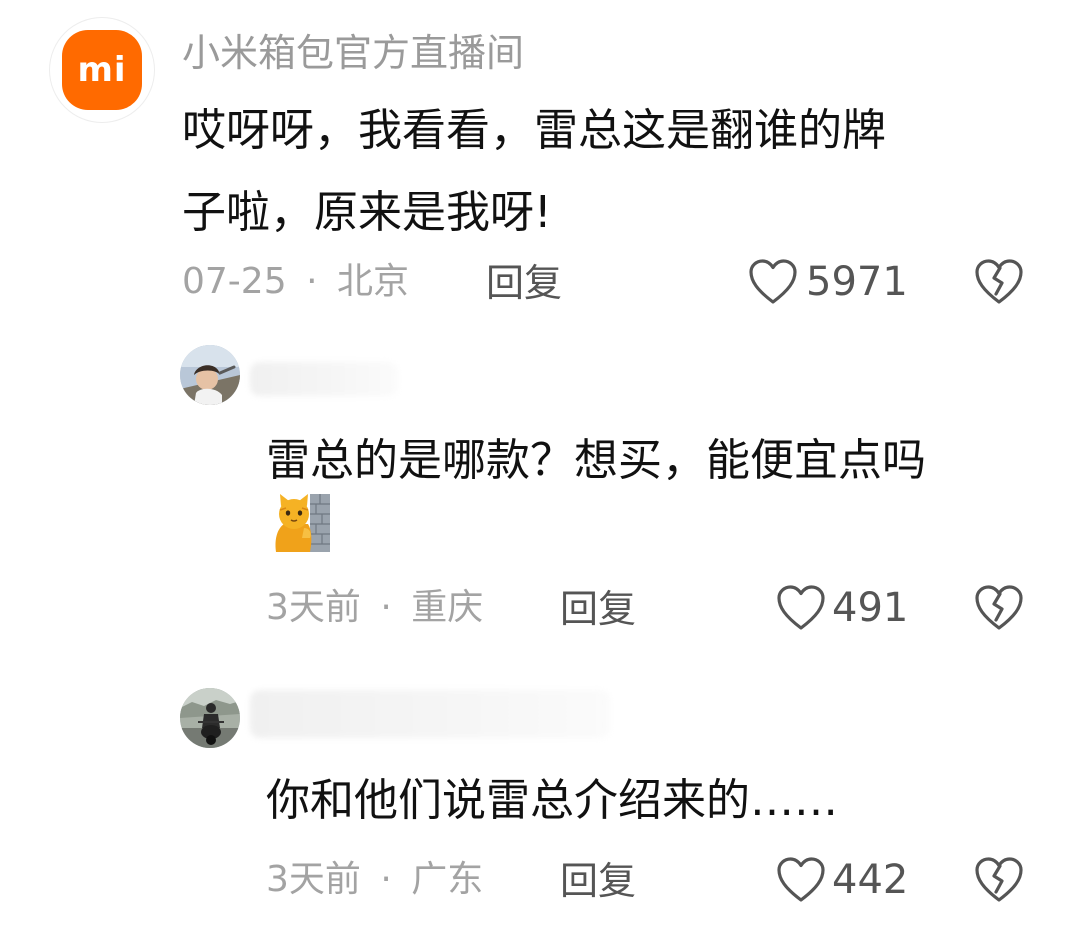 The height and width of the screenshot is (942, 1080). I want to click on comment-text-line: 哎呀呀，我看看，雷总这是翻谁的牌, so click(534, 130).